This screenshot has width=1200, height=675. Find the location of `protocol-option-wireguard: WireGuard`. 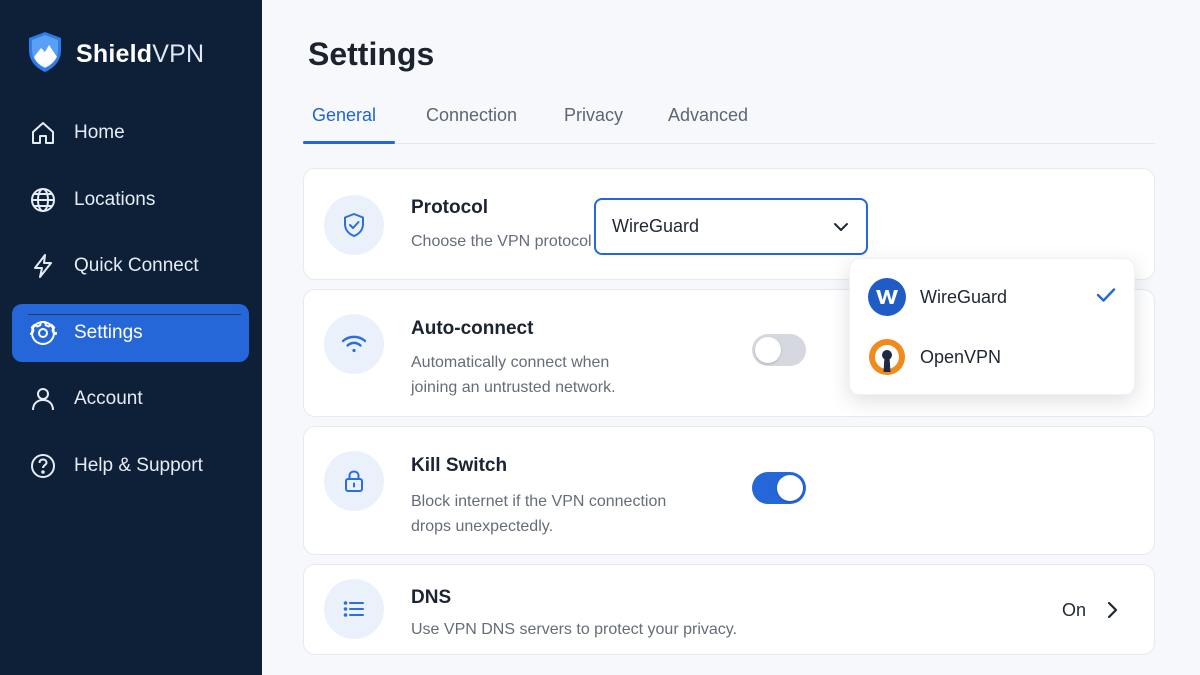

protocol-option-wireguard: WireGuard is located at coordinates (993, 297).